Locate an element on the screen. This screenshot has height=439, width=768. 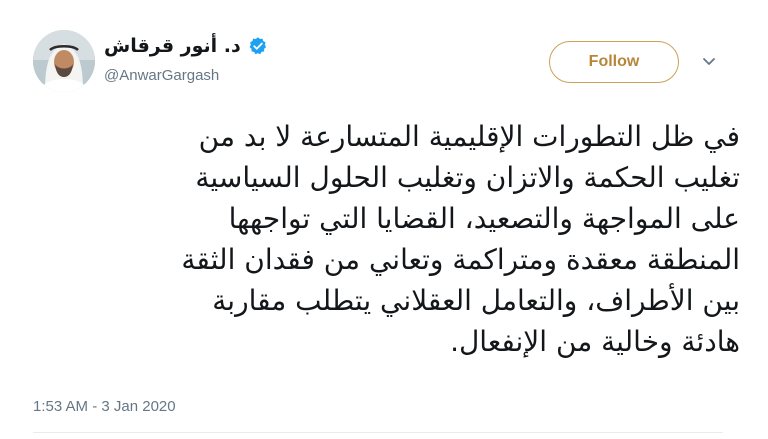
profile-photo is located at coordinates (64, 61).